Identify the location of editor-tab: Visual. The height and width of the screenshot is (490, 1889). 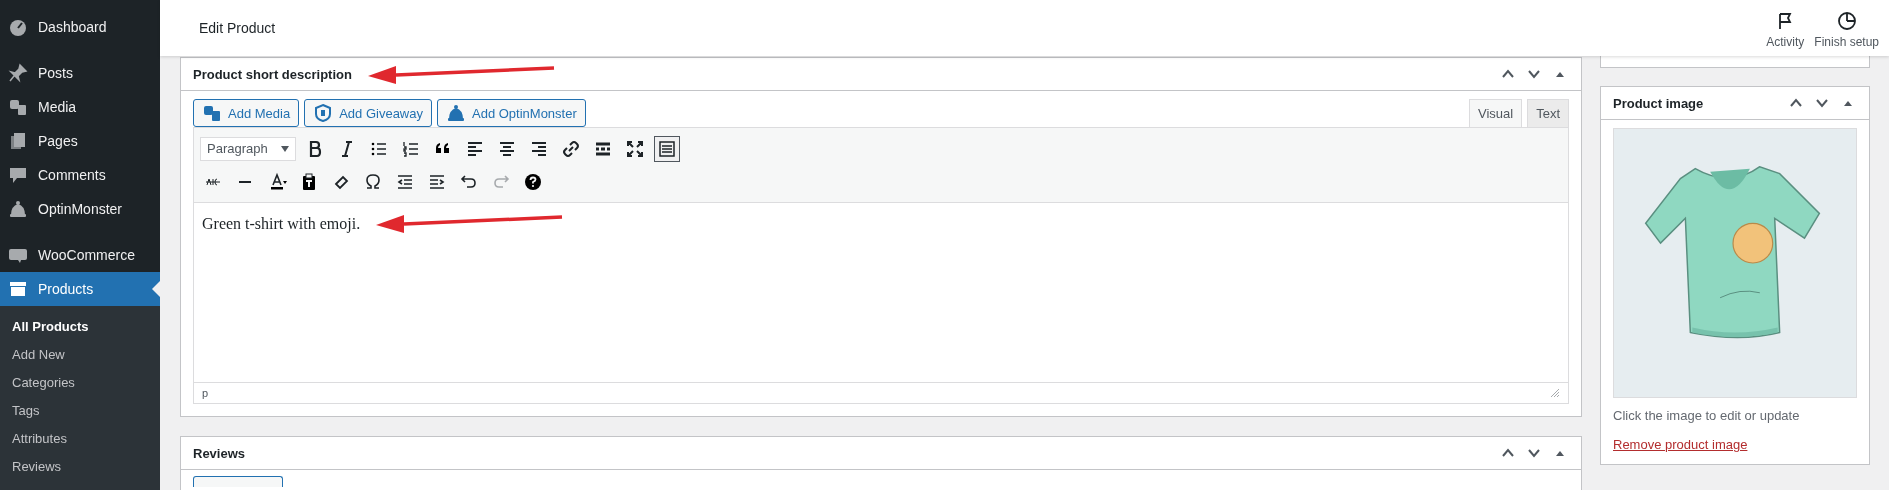
(1495, 113).